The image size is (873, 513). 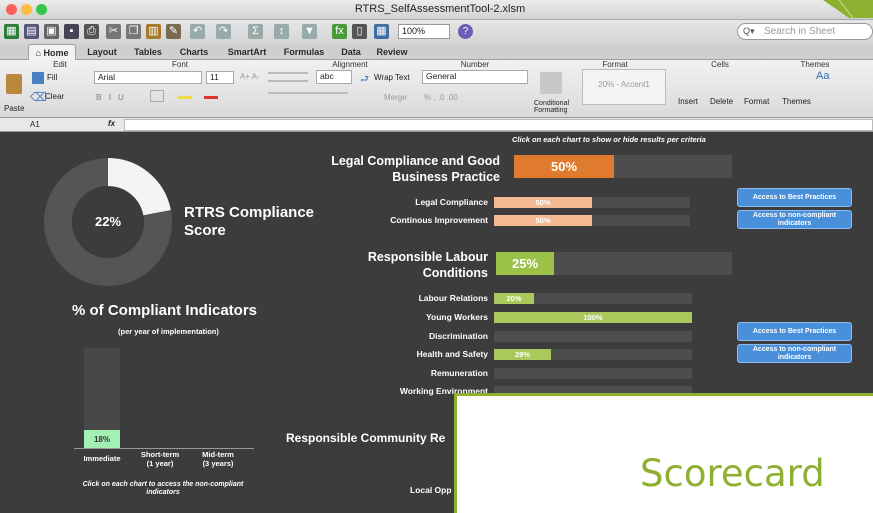 What do you see at coordinates (522, 354) in the screenshot?
I see `item-health-safety-bar: 29%` at bounding box center [522, 354].